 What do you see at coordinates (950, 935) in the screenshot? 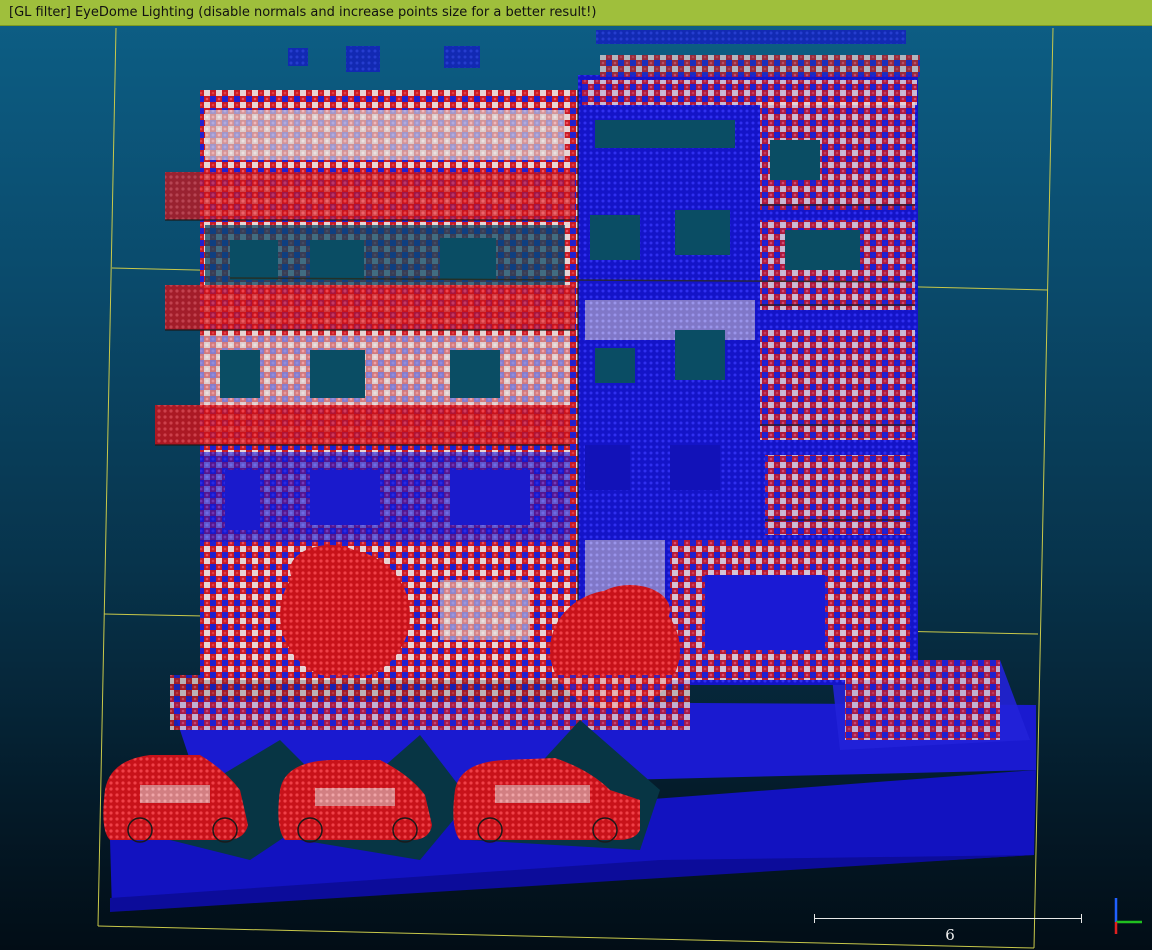
I see `scale-bar-label: 6` at bounding box center [950, 935].